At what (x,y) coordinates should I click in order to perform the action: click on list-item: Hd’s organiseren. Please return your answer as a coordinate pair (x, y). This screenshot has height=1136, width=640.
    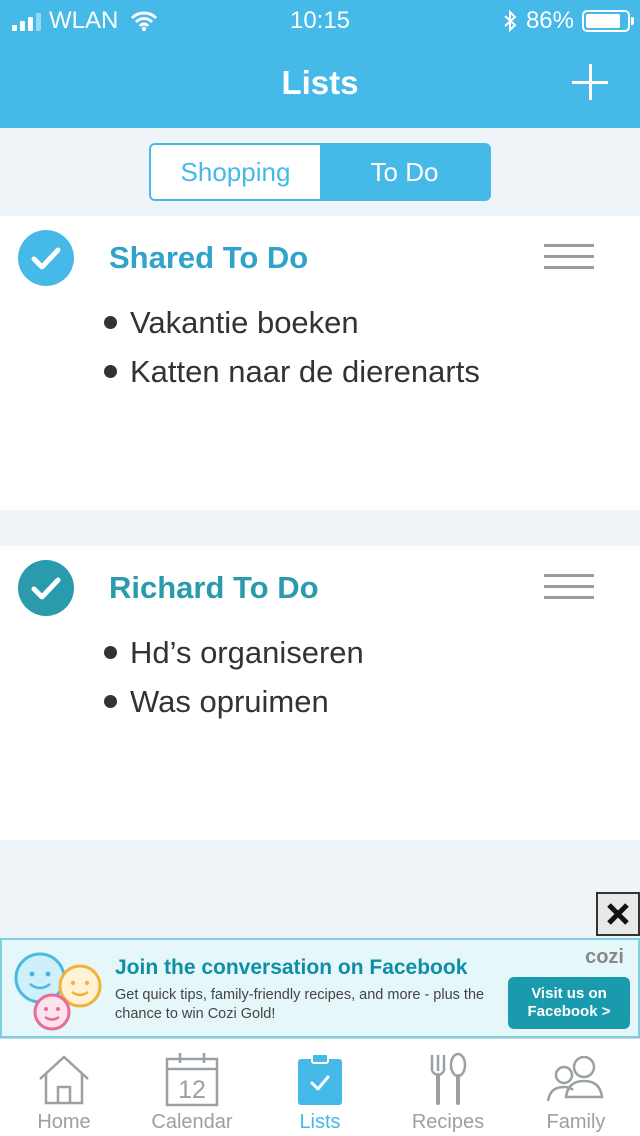
    Looking at the image, I should click on (234, 652).